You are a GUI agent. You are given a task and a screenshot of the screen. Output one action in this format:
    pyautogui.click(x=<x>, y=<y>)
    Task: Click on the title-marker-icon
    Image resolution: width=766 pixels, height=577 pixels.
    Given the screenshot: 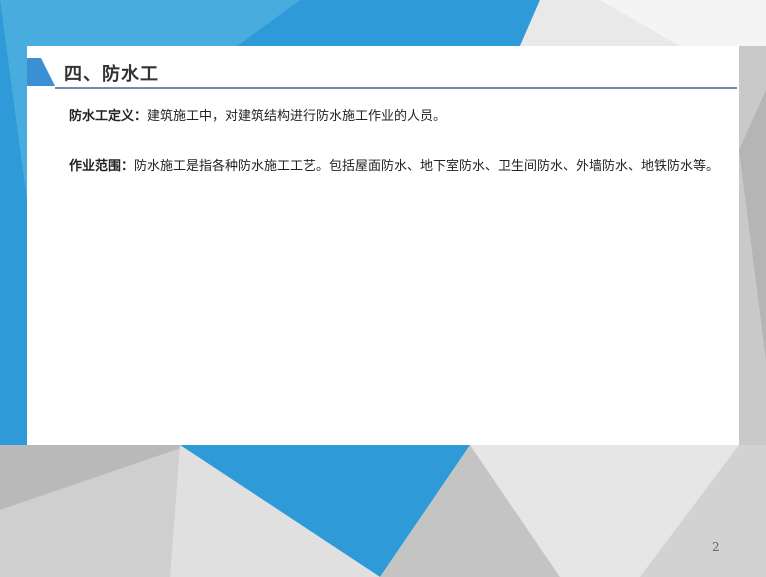 What is the action you would take?
    pyautogui.click(x=41, y=72)
    